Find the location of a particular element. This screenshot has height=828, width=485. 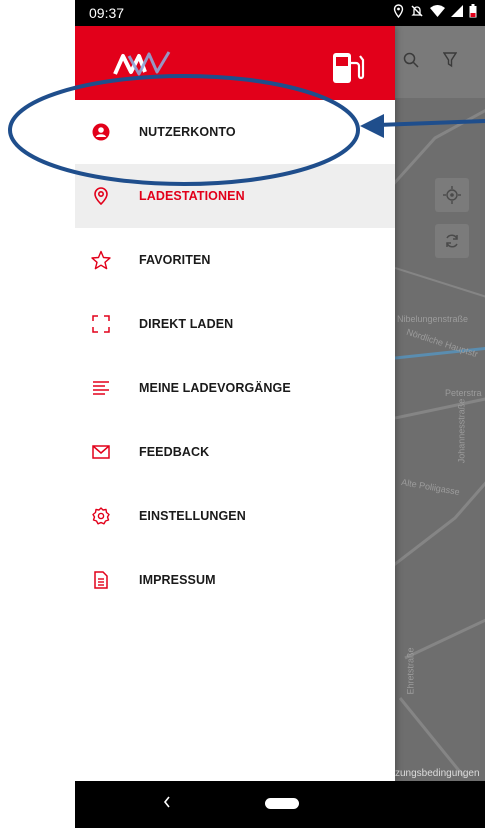

back-button is located at coordinates (167, 804).